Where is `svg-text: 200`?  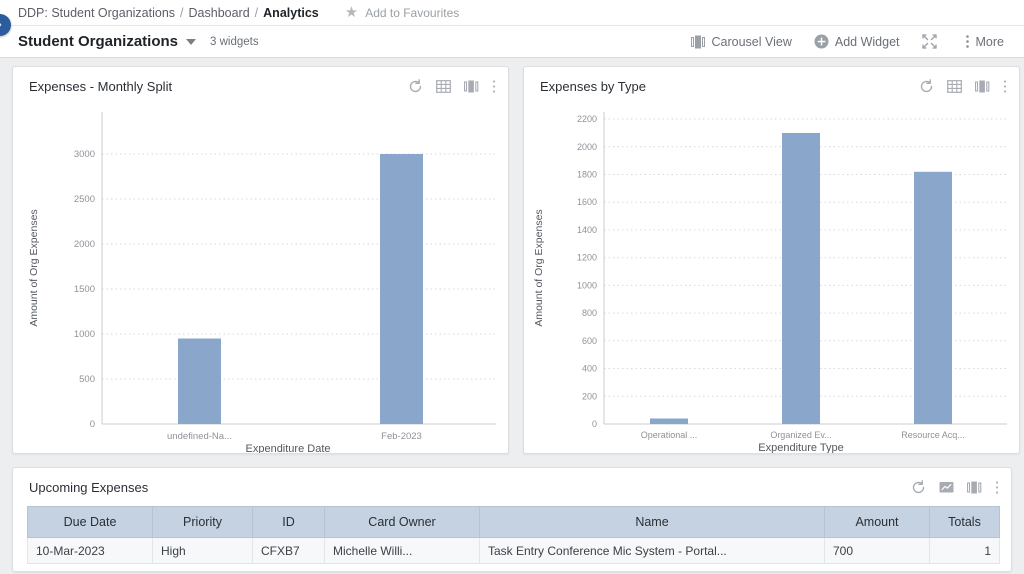 svg-text: 200 is located at coordinates (589, 396).